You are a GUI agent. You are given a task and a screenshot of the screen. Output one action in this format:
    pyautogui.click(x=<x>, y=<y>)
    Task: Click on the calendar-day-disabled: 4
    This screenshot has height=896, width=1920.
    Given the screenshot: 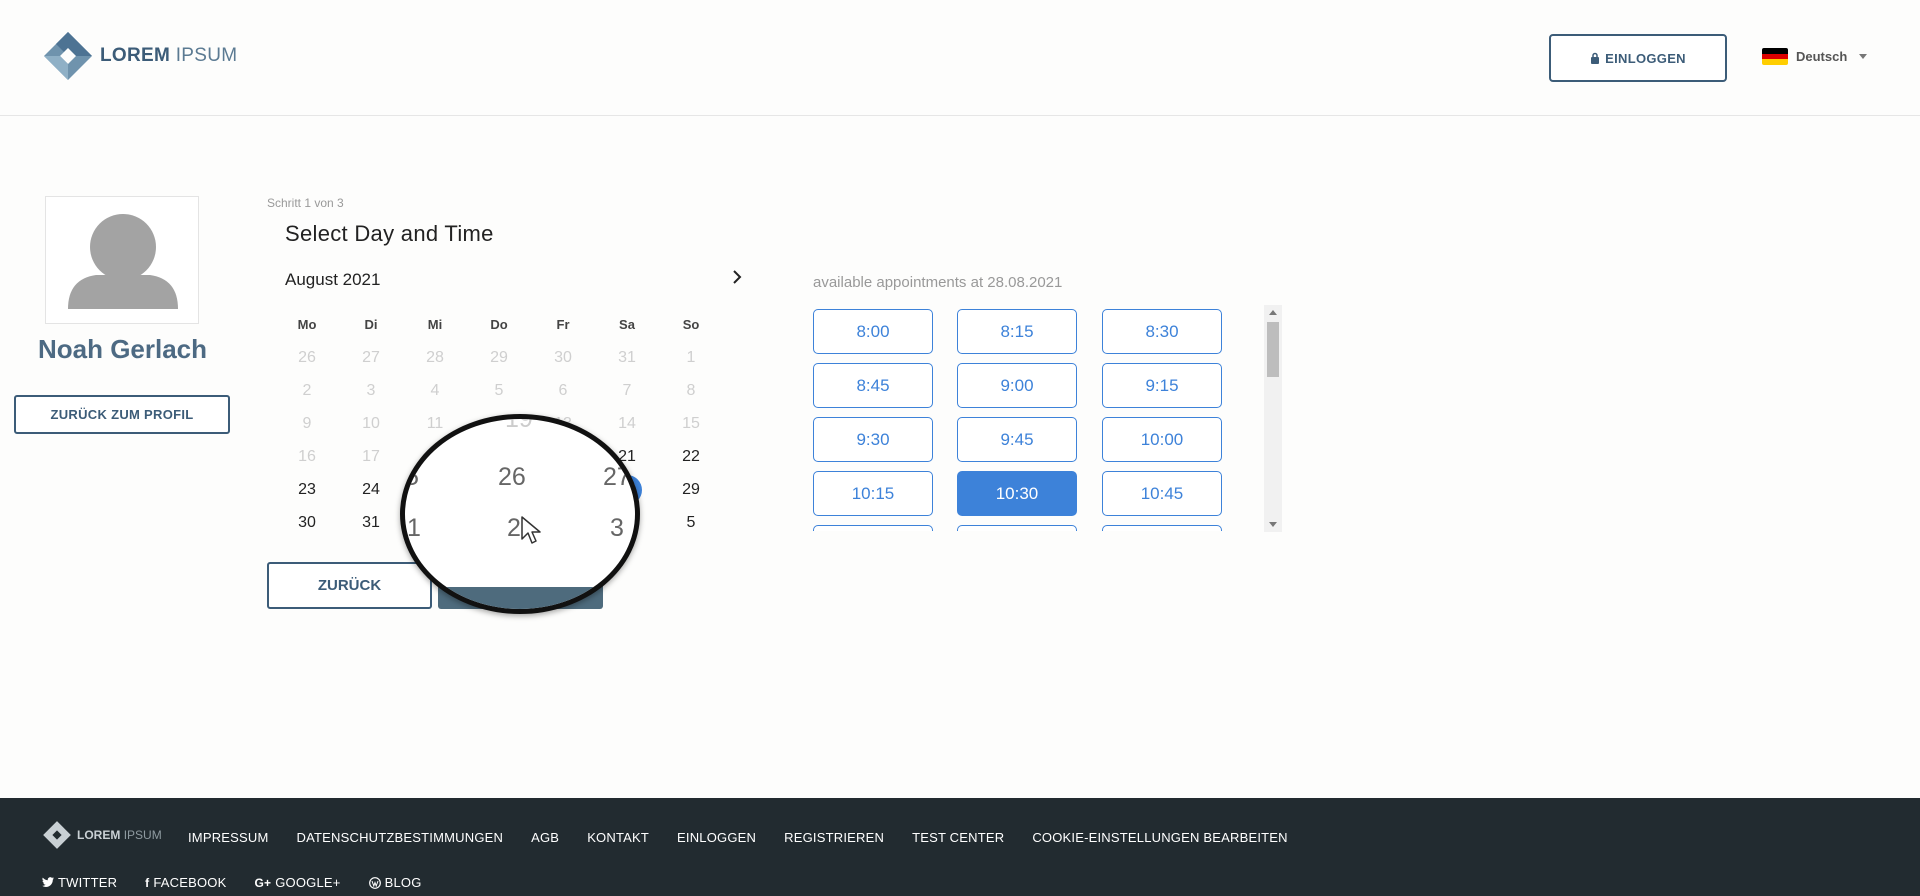 What is the action you would take?
    pyautogui.click(x=435, y=390)
    